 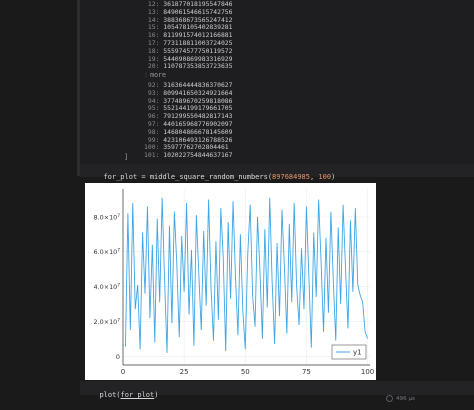 I want to click on vector-row-value: 544090869983316929, so click(x=198, y=58).